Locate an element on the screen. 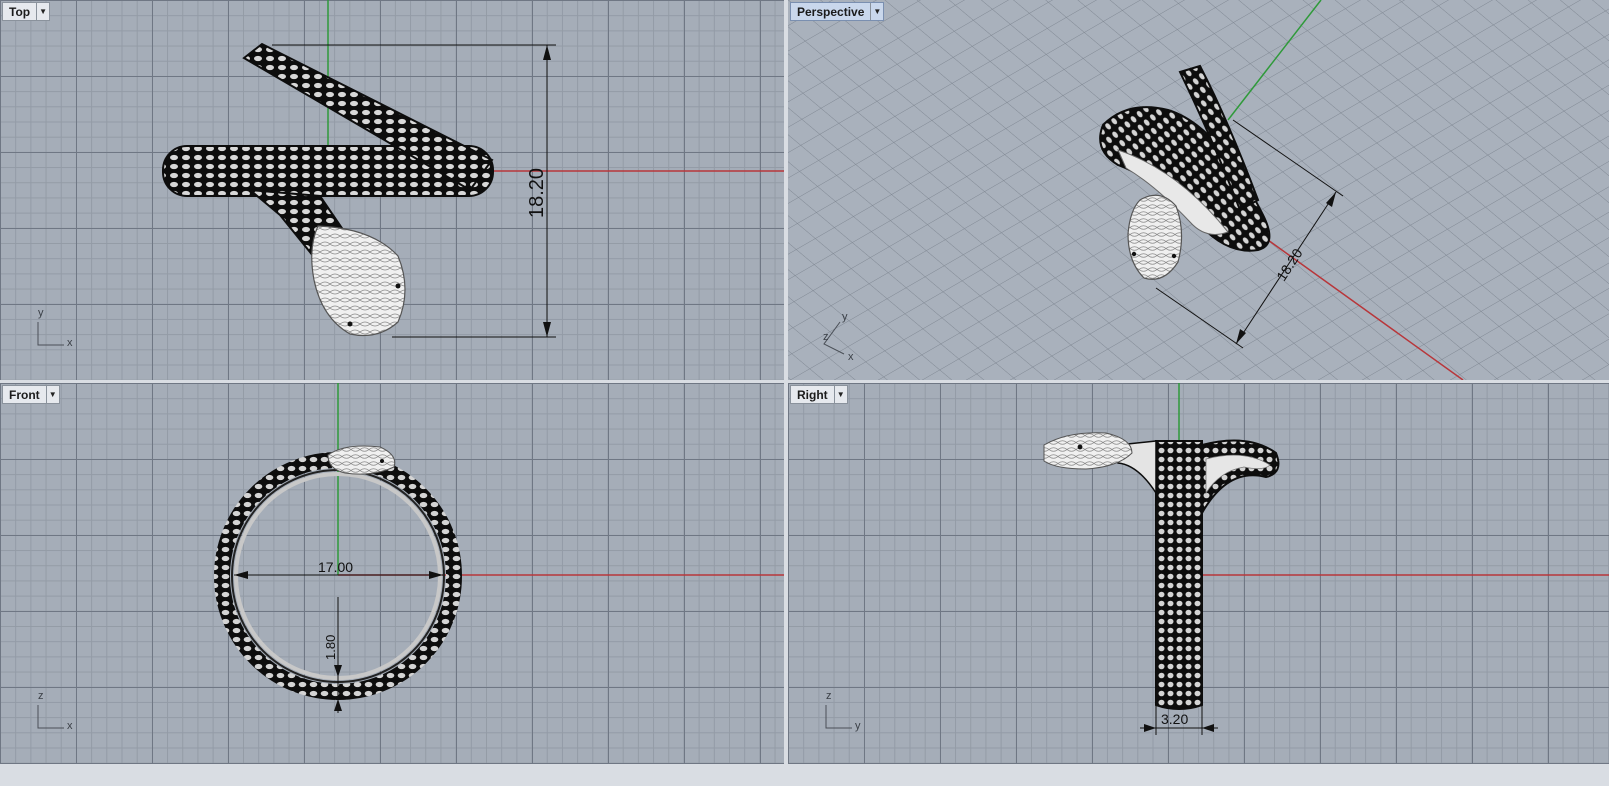 This screenshot has height=786, width=1609. viewport-right-label: Right is located at coordinates (812, 394).